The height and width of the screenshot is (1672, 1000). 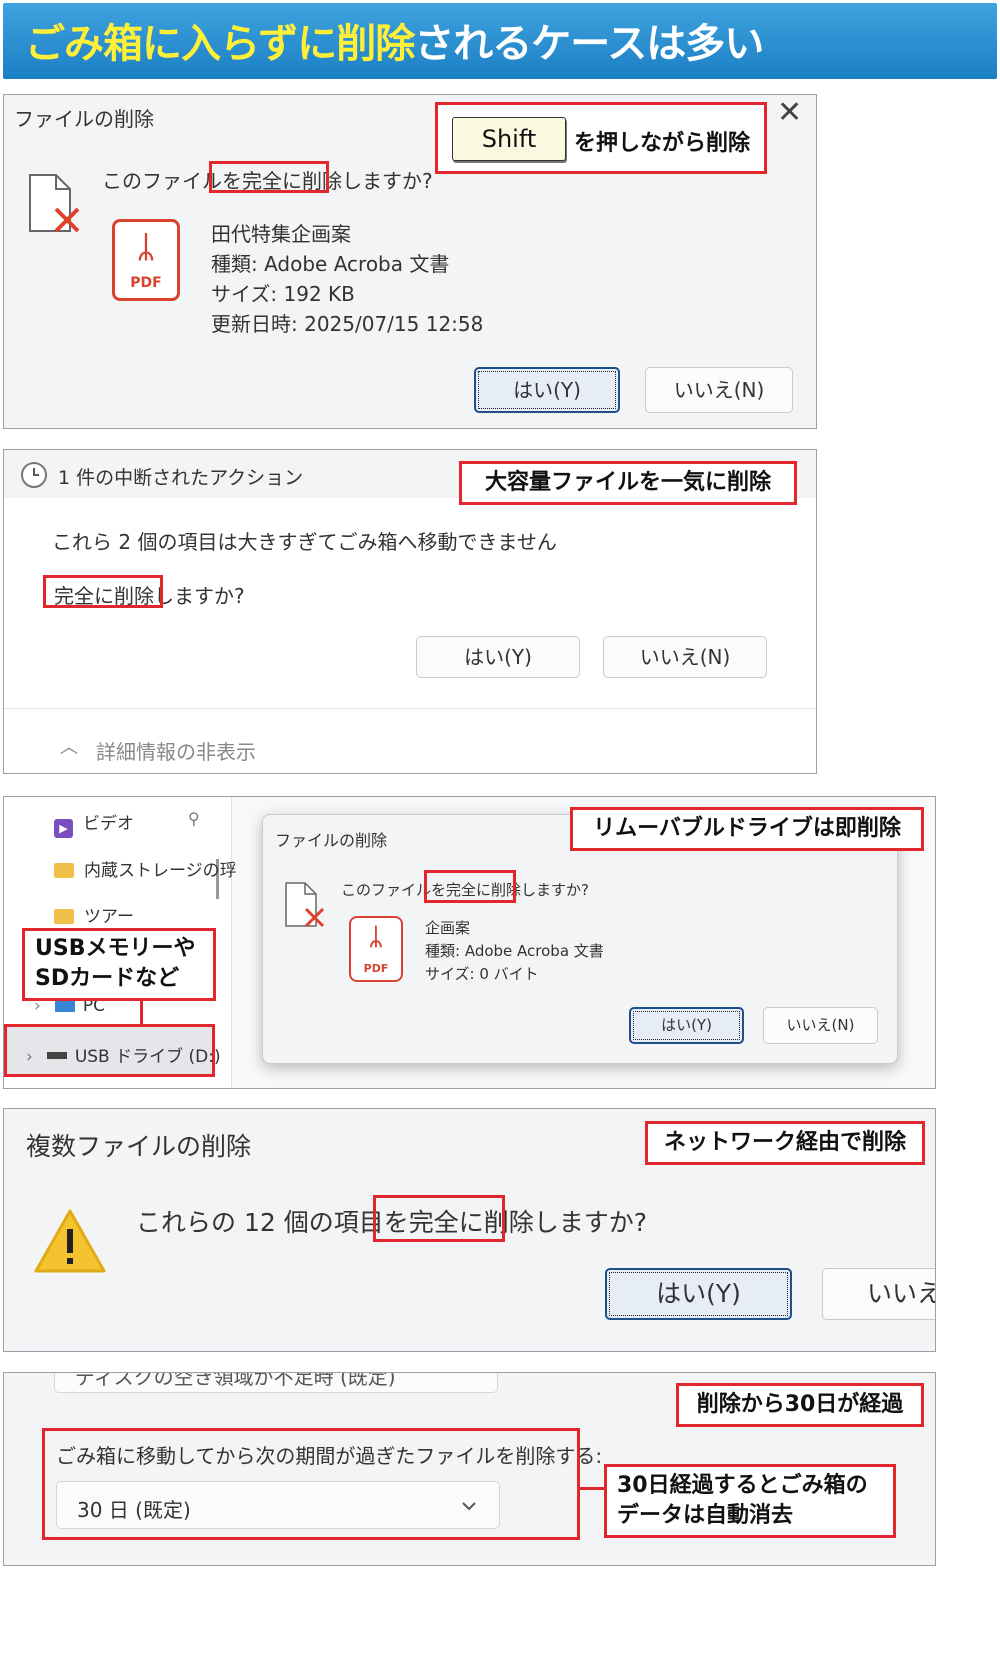 I want to click on usb-callout: USBメモリーや SDカードなど, so click(x=119, y=964).